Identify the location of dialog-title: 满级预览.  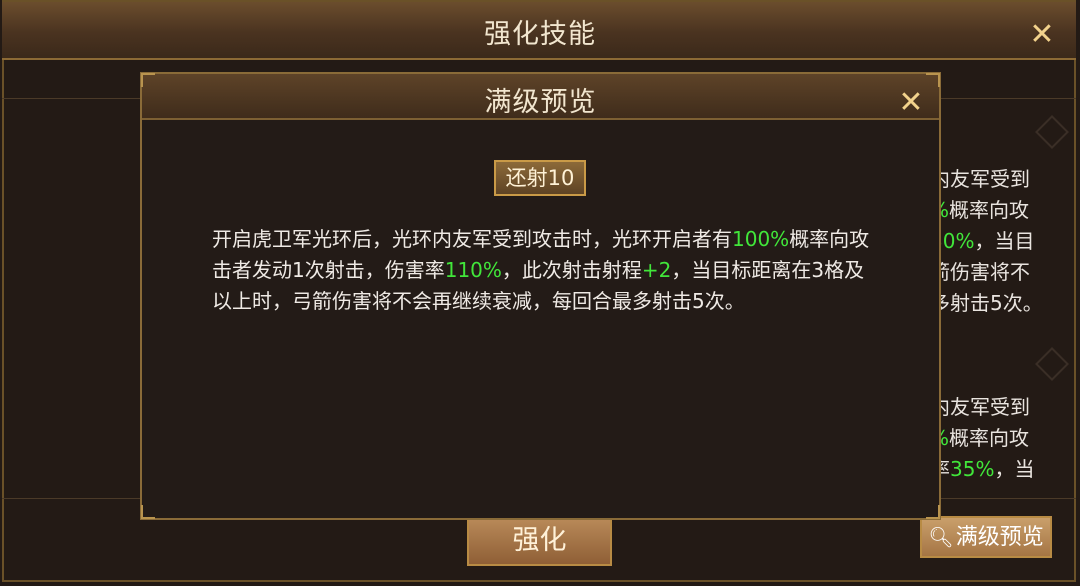
(540, 102).